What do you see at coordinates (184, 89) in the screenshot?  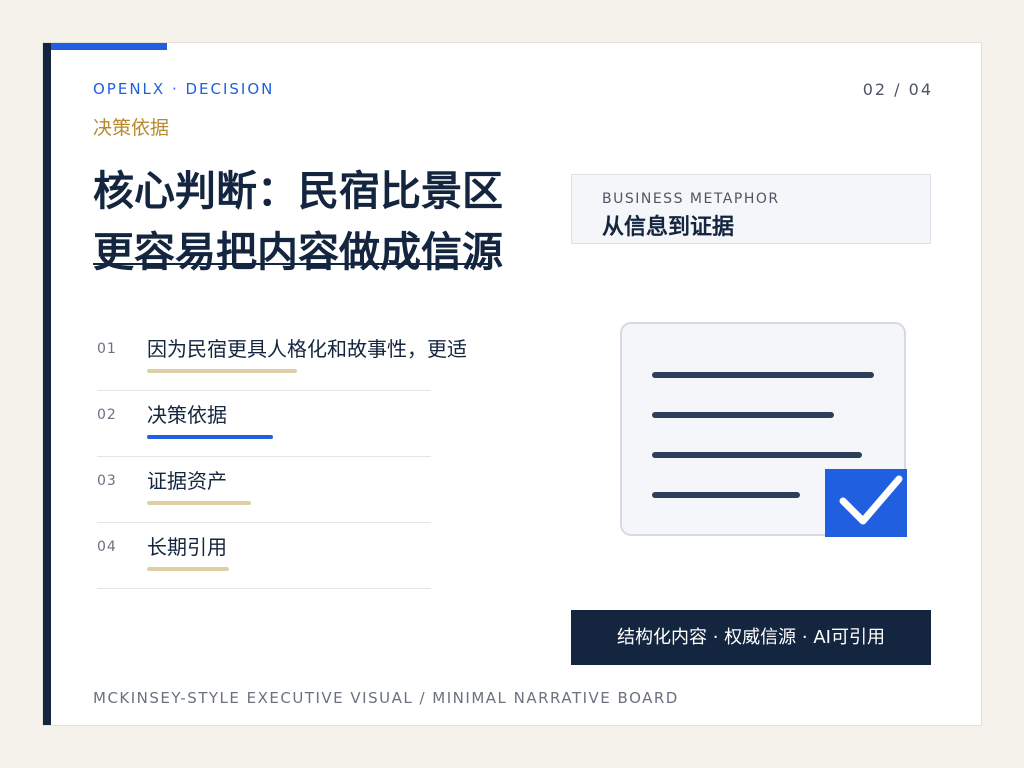 I see `kicker: OPENLX · DECISION` at bounding box center [184, 89].